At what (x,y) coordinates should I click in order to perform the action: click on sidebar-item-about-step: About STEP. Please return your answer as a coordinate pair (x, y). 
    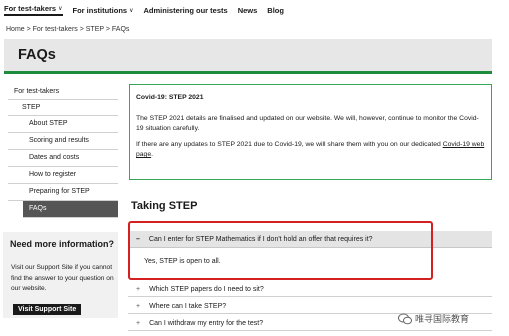
    Looking at the image, I should click on (63, 124).